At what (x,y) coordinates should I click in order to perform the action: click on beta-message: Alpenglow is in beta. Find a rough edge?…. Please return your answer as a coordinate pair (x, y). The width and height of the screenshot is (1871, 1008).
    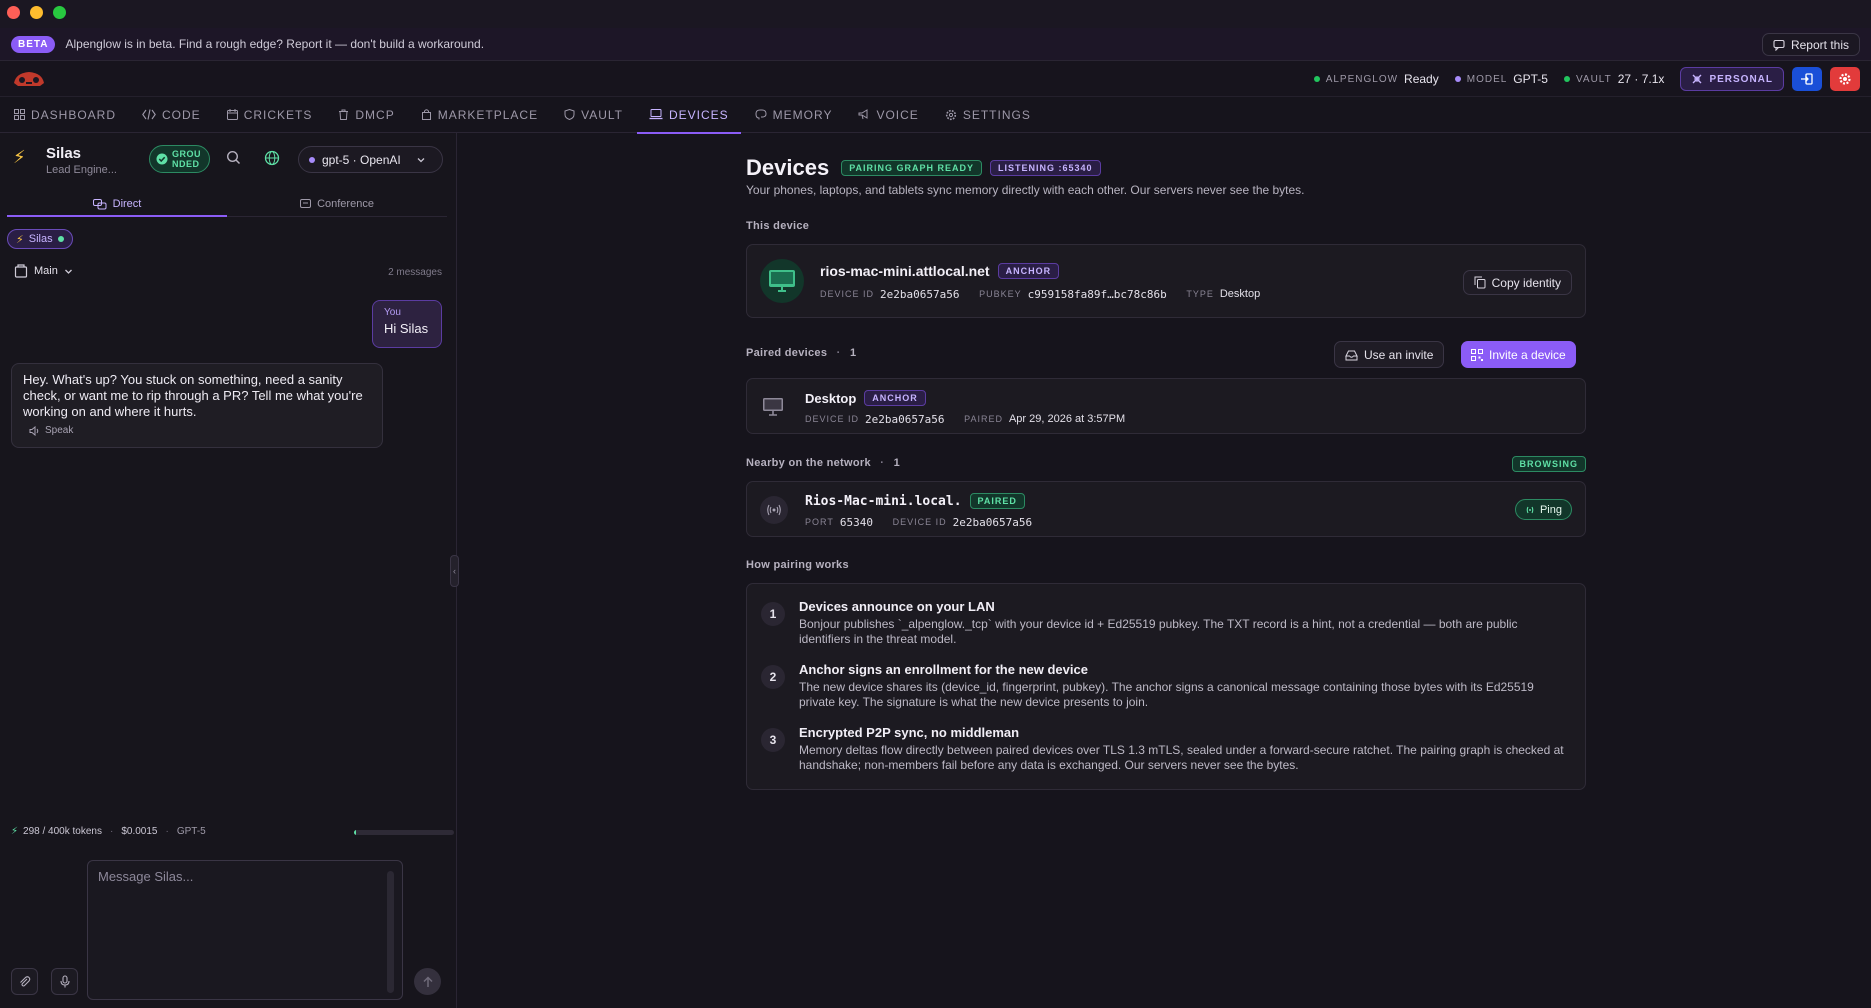
    Looking at the image, I should click on (275, 44).